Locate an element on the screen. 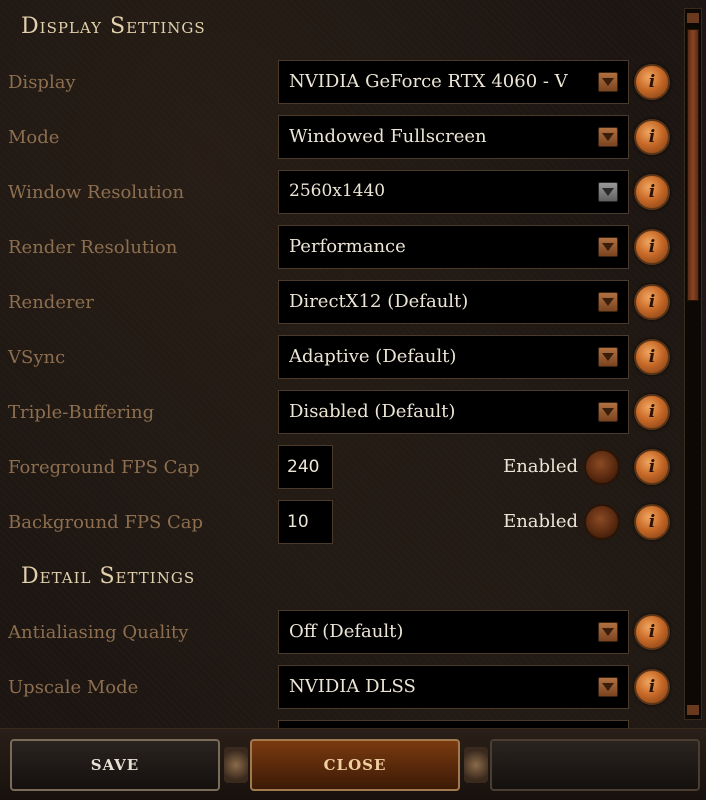 The width and height of the screenshot is (706, 800). background-fps-value: 10 is located at coordinates (298, 522).